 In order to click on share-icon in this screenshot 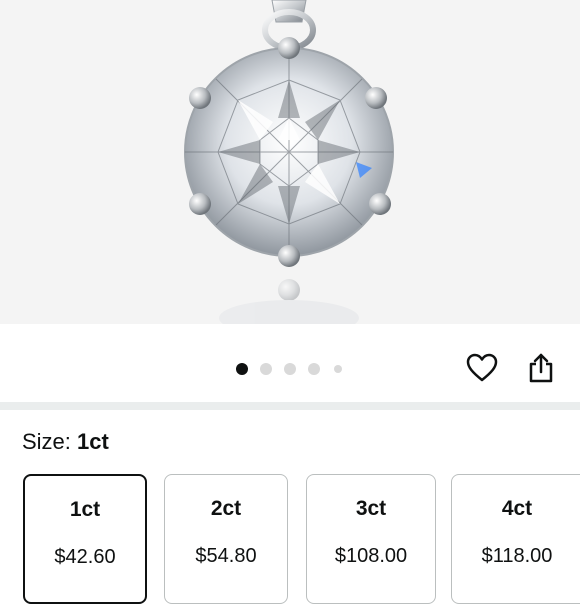, I will do `click(541, 368)`.